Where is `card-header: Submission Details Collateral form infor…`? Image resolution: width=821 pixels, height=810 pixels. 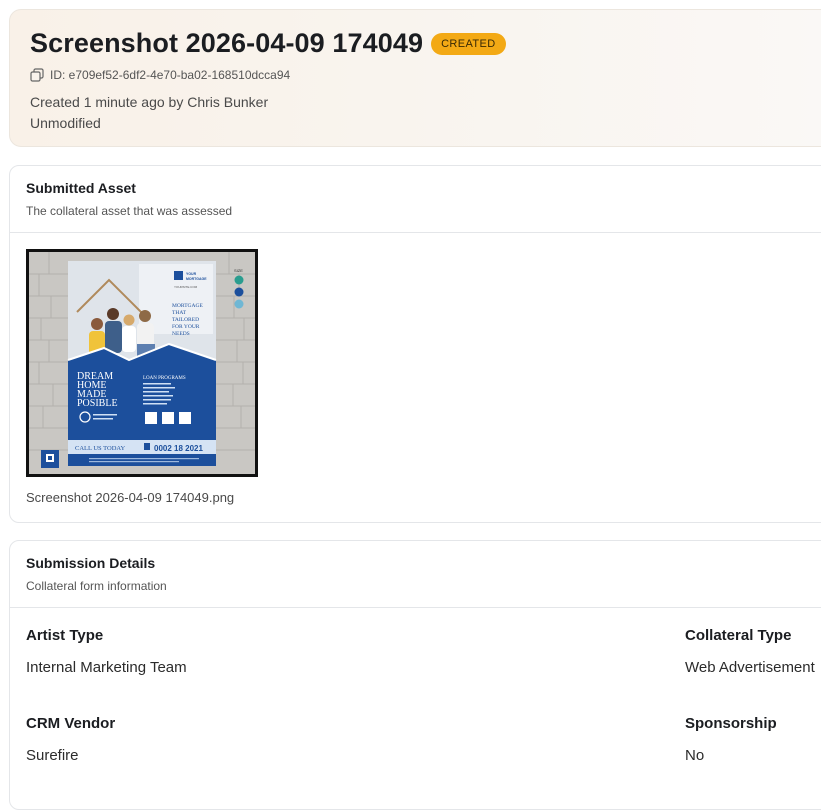 card-header: Submission Details Collateral form infor… is located at coordinates (415, 574).